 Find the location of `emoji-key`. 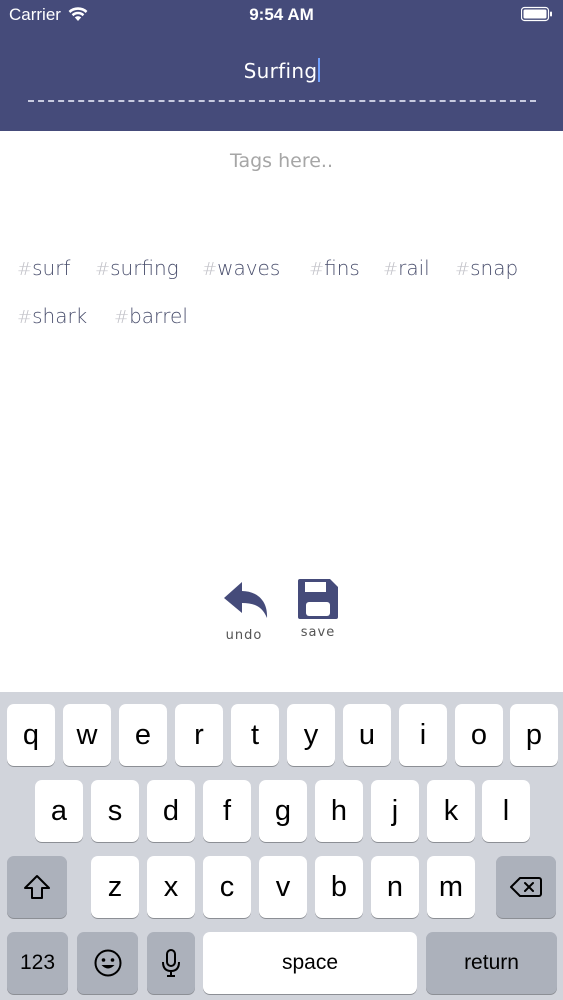

emoji-key is located at coordinates (107, 963).